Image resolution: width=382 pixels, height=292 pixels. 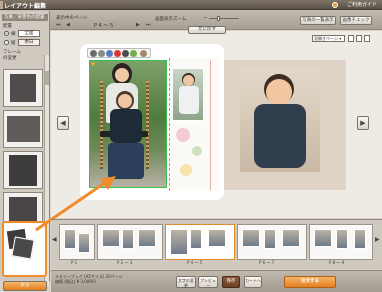 What do you see at coordinates (280, 120) in the screenshot?
I see `right-page-photo` at bounding box center [280, 120].